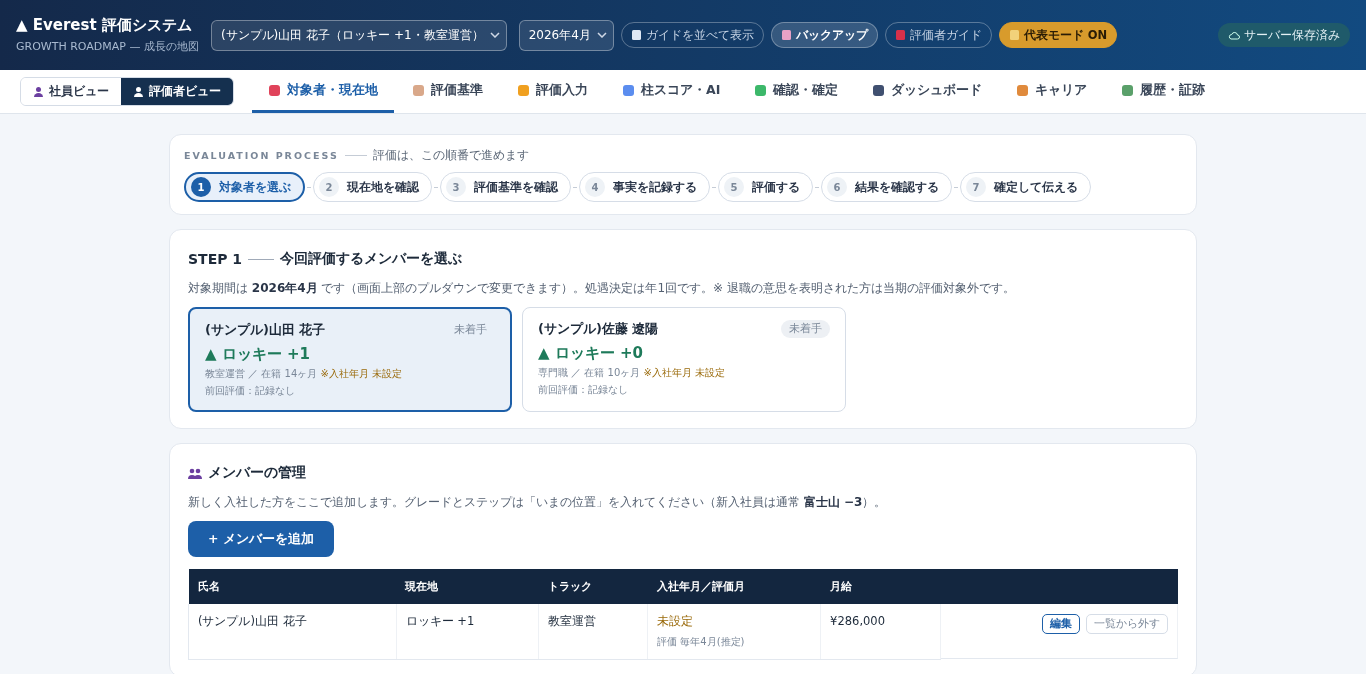 Image resolution: width=1366 pixels, height=674 pixels. What do you see at coordinates (447, 91) in the screenshot?
I see `nav-tab: 評価基準` at bounding box center [447, 91].